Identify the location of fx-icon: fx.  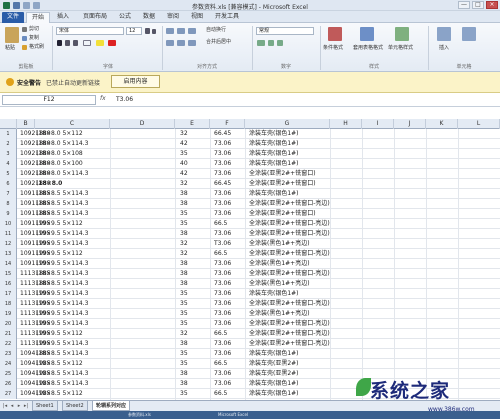
(103, 98).